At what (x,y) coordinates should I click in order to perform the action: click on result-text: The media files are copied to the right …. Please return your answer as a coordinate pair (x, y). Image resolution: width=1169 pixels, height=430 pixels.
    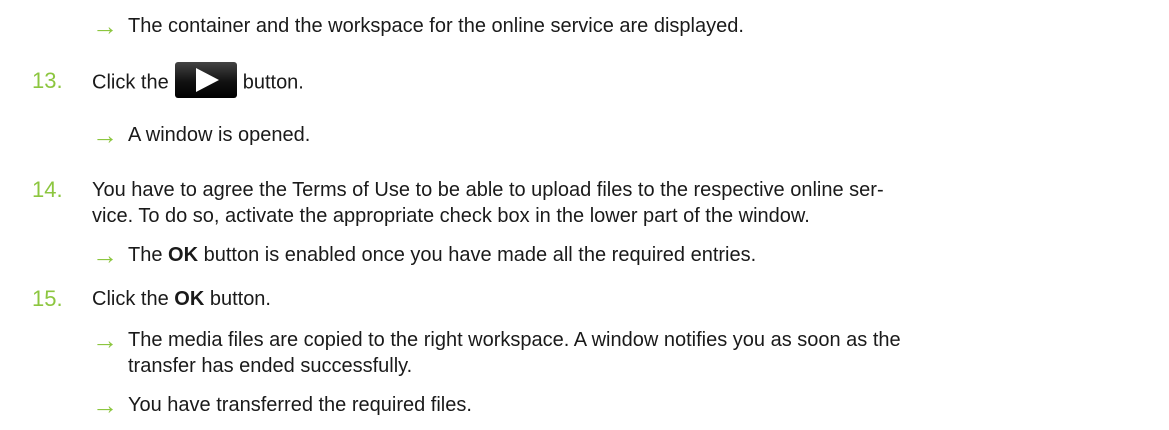
    Looking at the image, I should click on (514, 340).